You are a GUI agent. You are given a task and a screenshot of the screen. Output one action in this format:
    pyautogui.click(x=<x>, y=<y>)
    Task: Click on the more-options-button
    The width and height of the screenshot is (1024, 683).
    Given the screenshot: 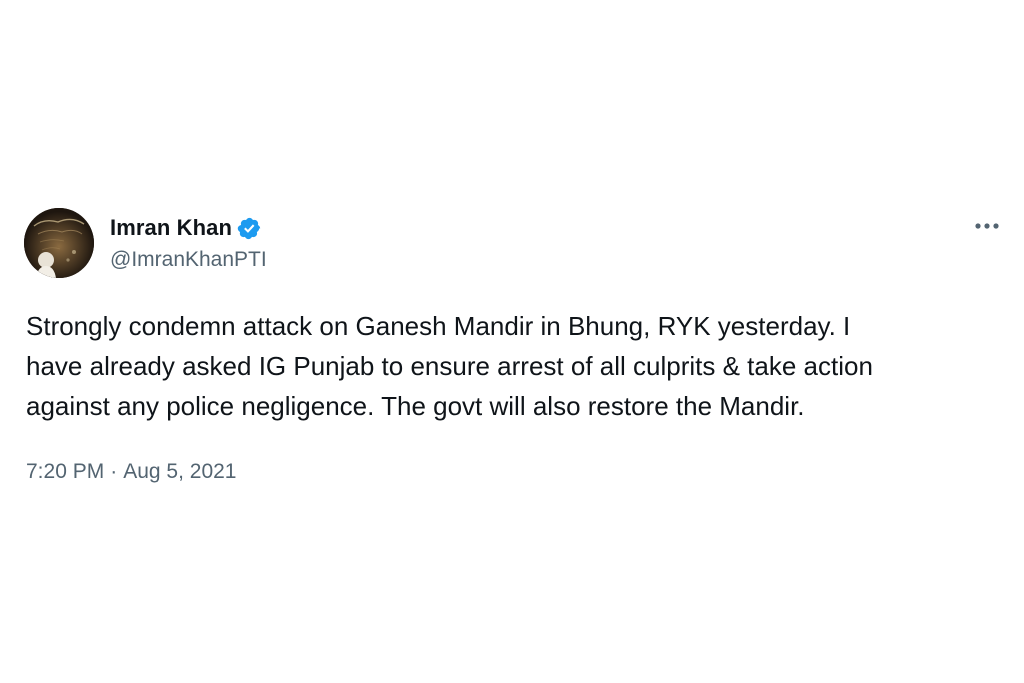 What is the action you would take?
    pyautogui.click(x=987, y=226)
    